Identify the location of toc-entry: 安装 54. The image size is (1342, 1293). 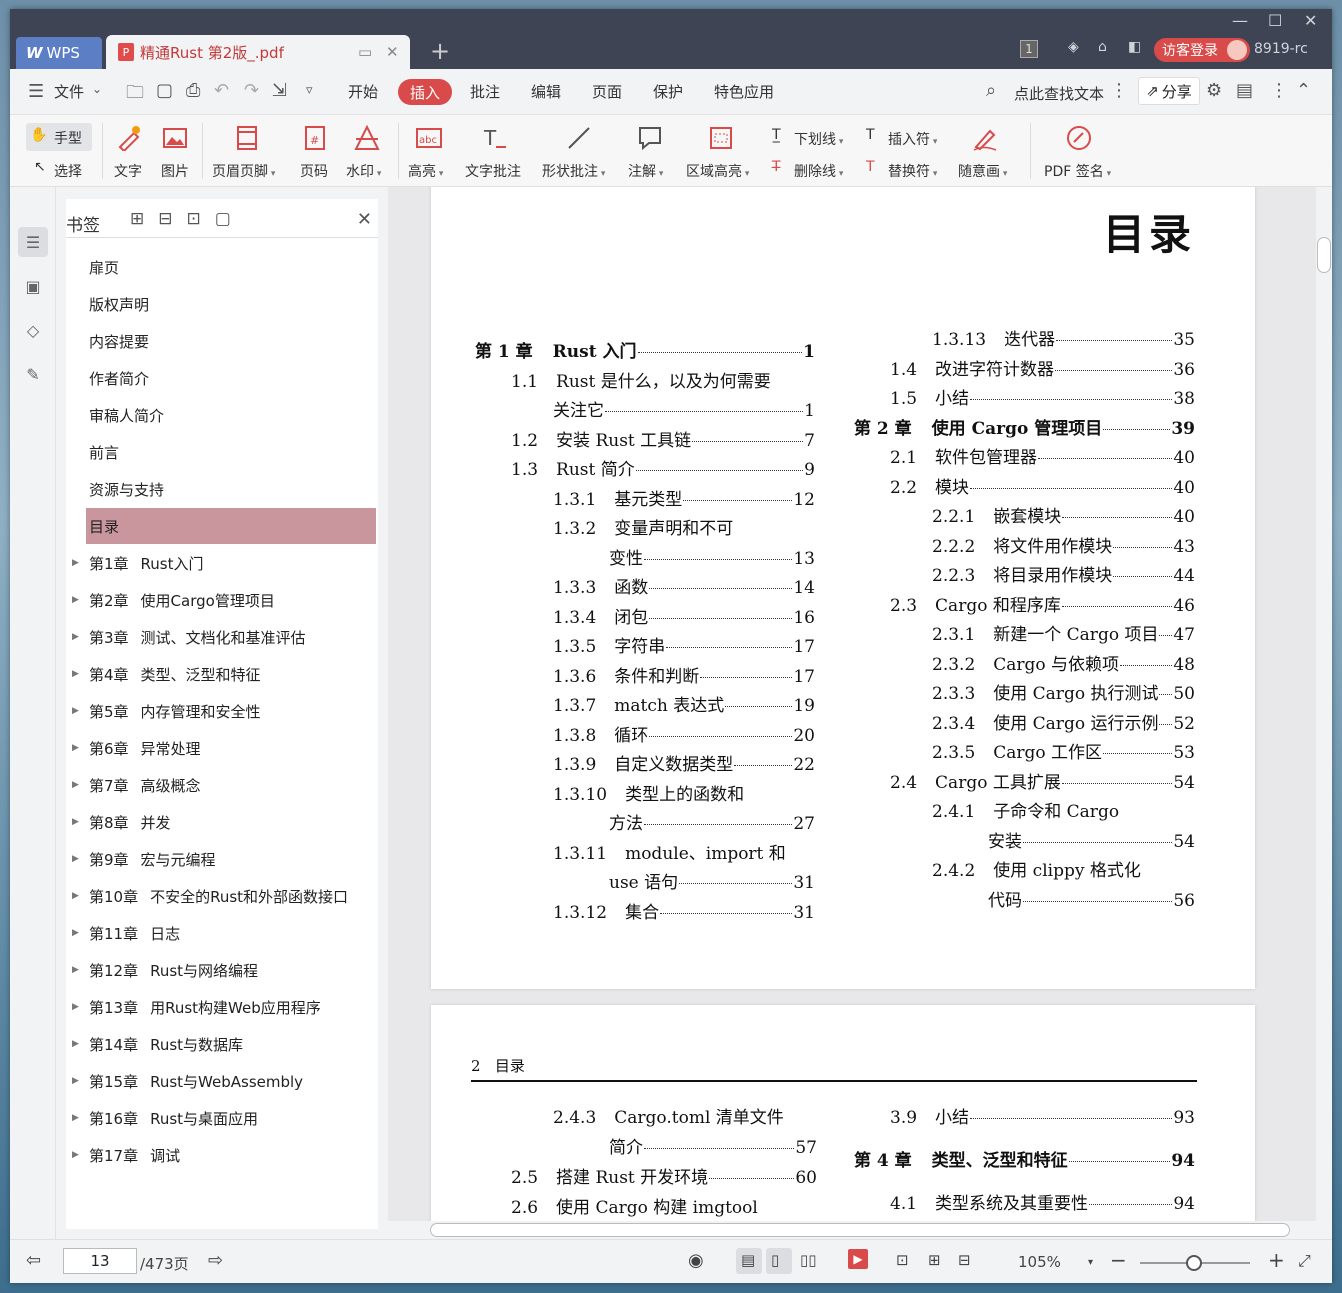
(1091, 839).